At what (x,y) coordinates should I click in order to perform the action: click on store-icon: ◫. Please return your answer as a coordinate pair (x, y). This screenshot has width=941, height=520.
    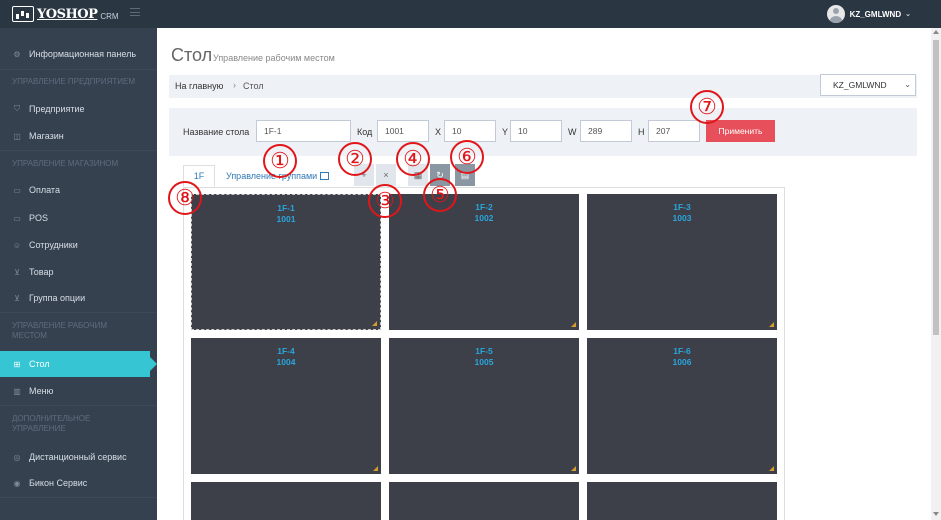
    Looking at the image, I should click on (17, 136).